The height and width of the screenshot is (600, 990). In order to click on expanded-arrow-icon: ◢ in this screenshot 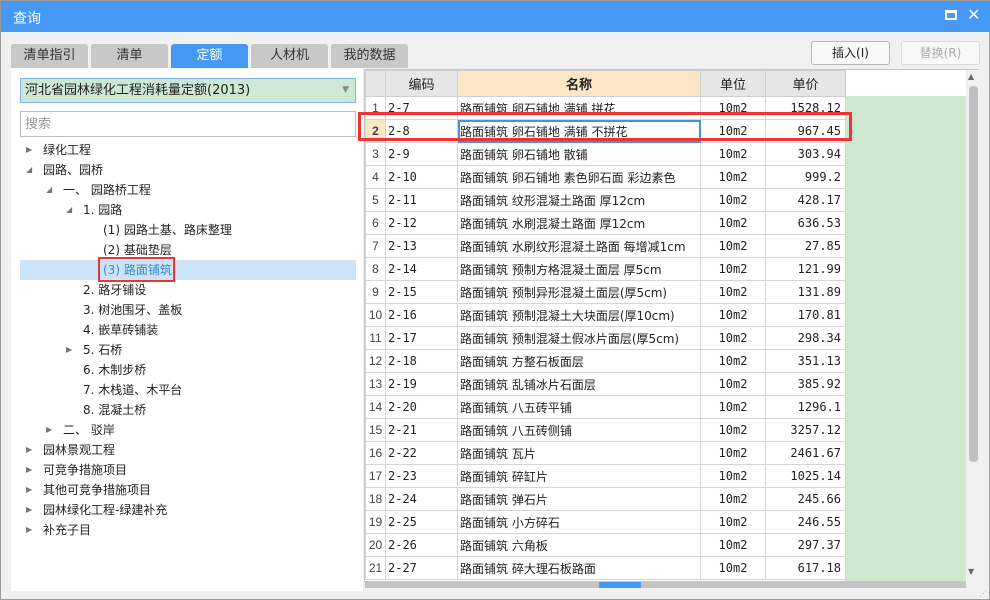, I will do `click(29, 170)`.